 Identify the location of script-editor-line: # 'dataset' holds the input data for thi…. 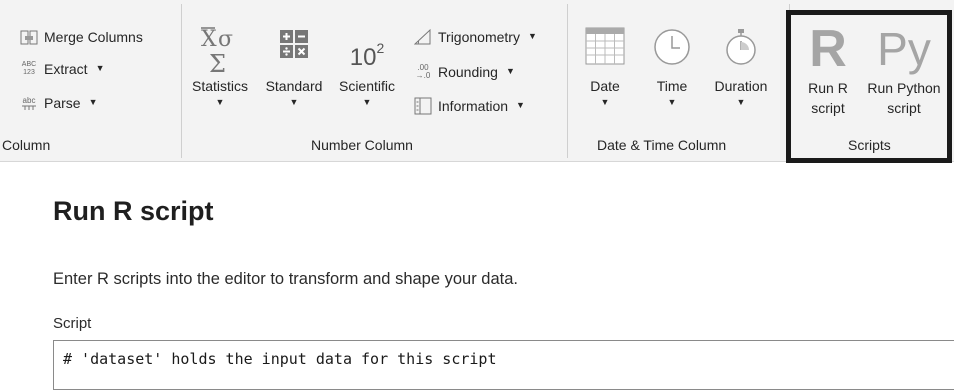
(279, 359).